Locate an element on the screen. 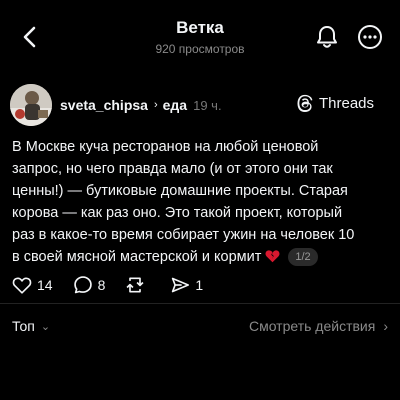  share-count: 1 is located at coordinates (199, 285).